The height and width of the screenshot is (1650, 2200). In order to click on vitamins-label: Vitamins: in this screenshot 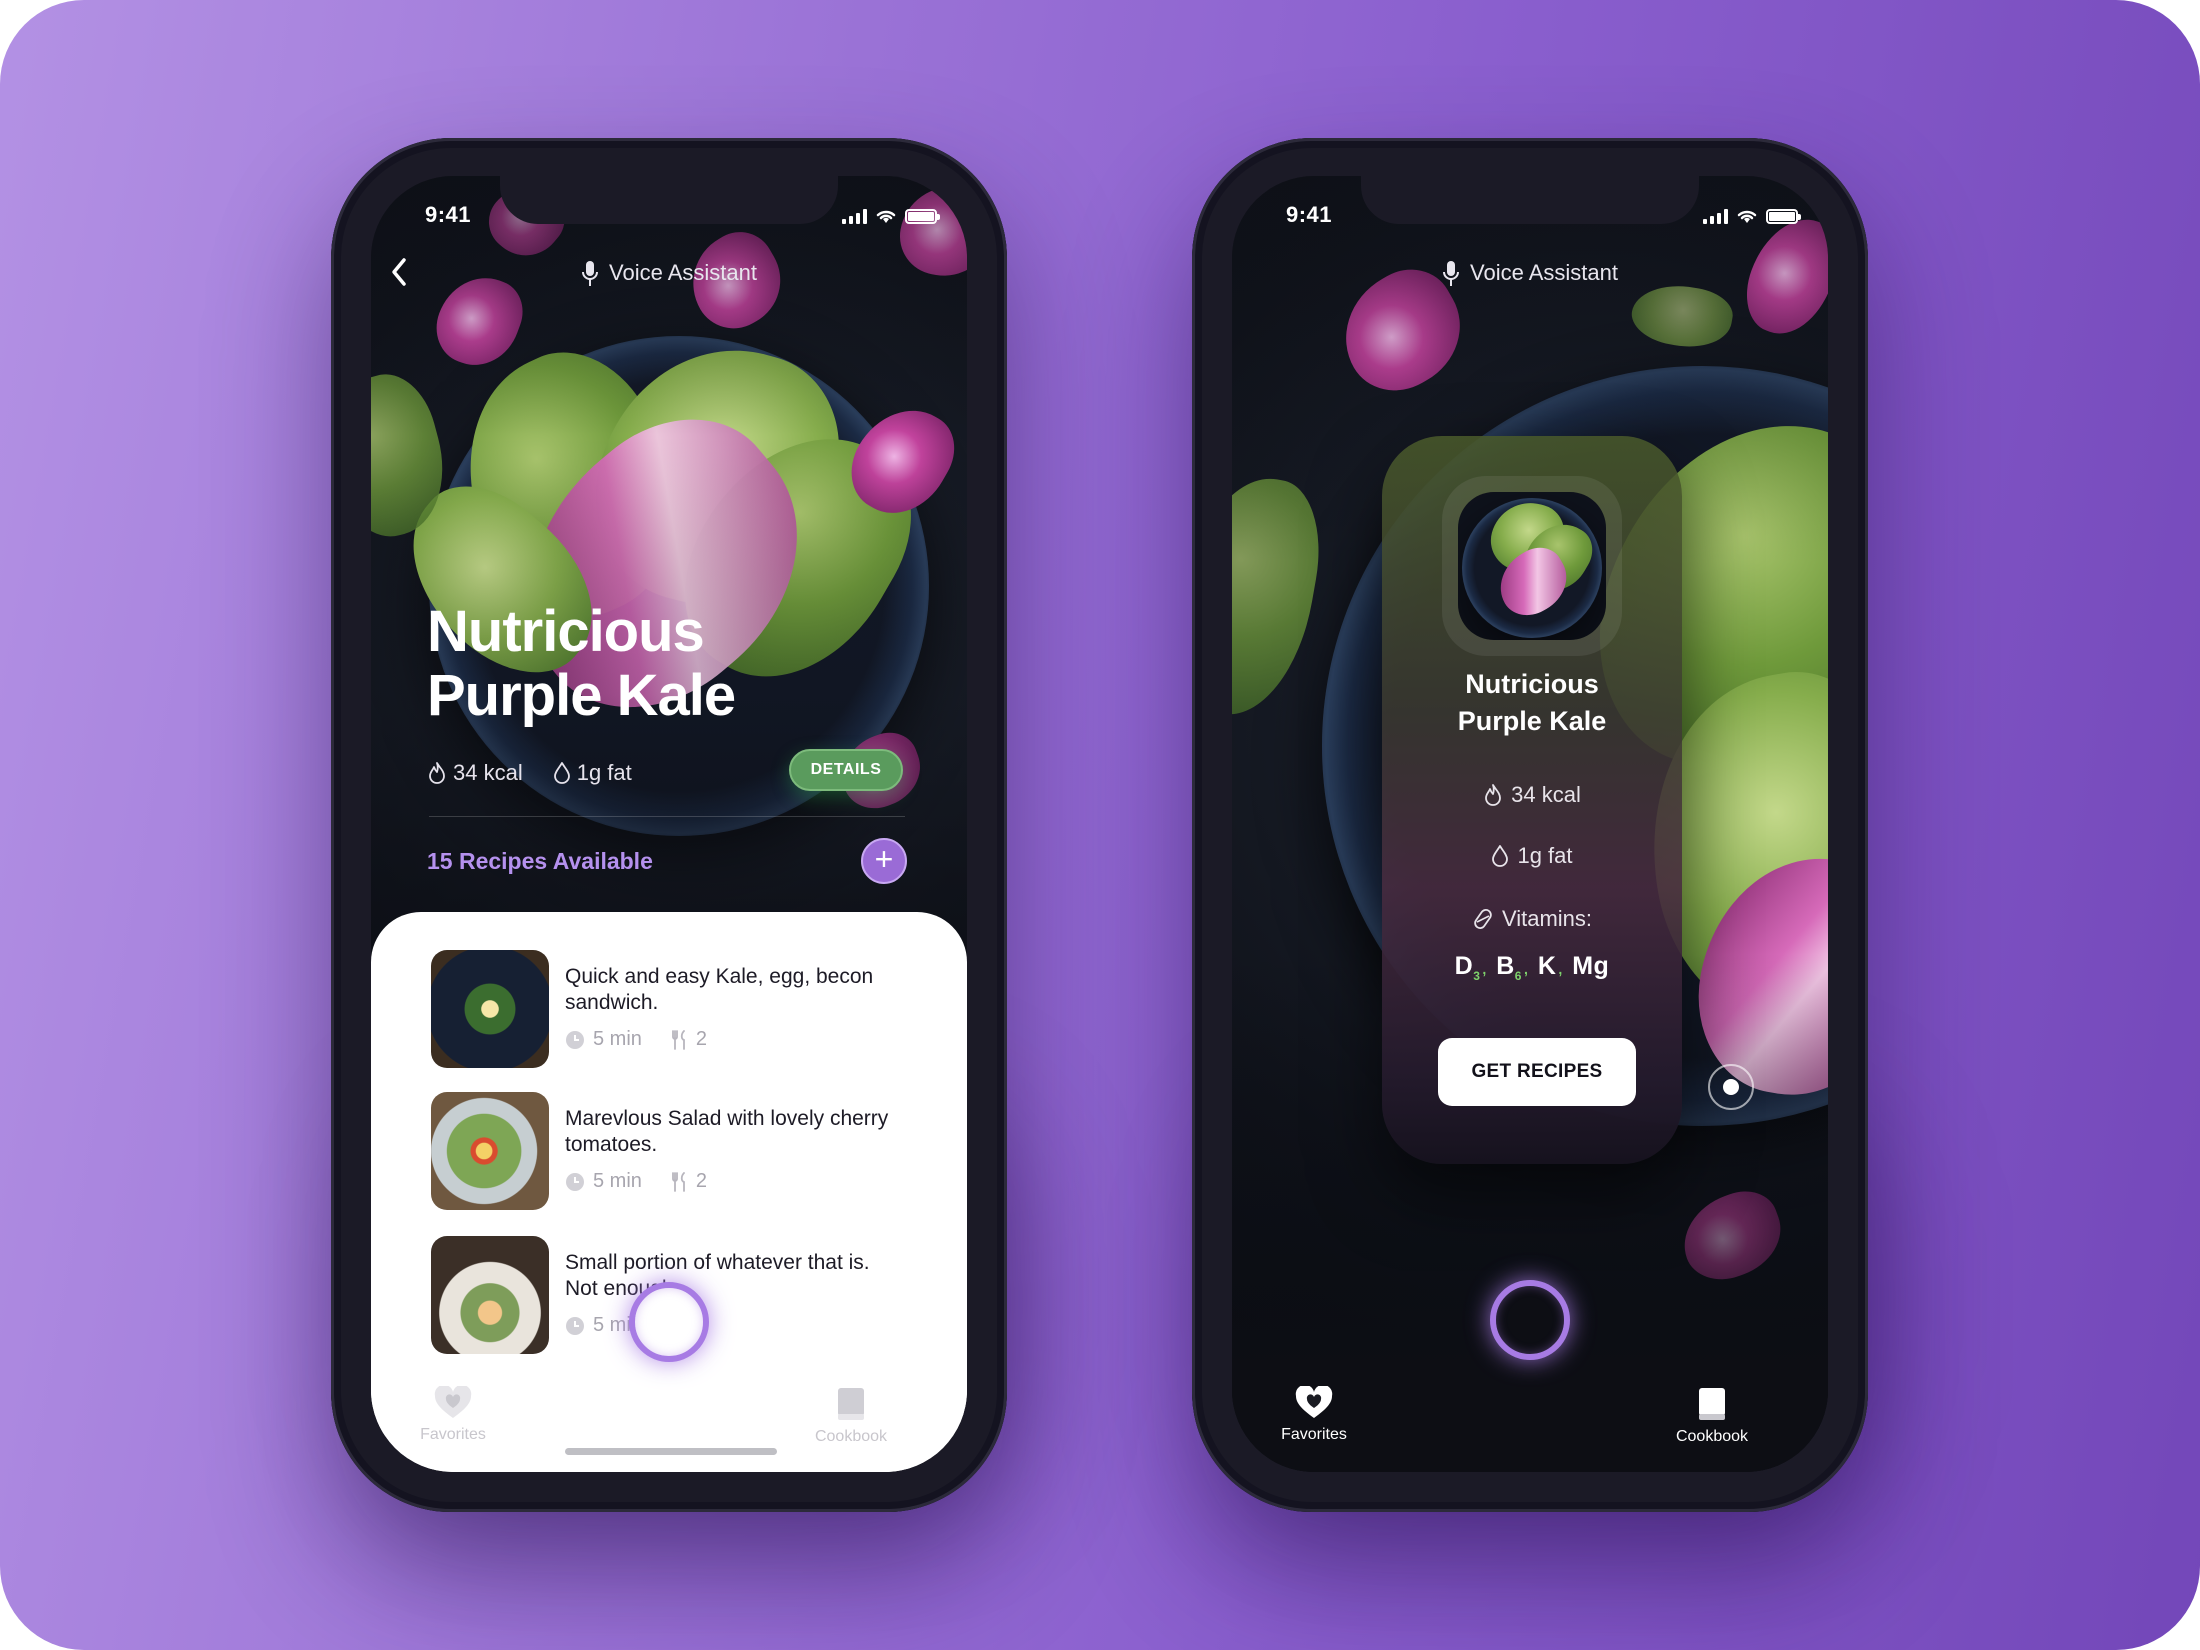, I will do `click(1547, 918)`.